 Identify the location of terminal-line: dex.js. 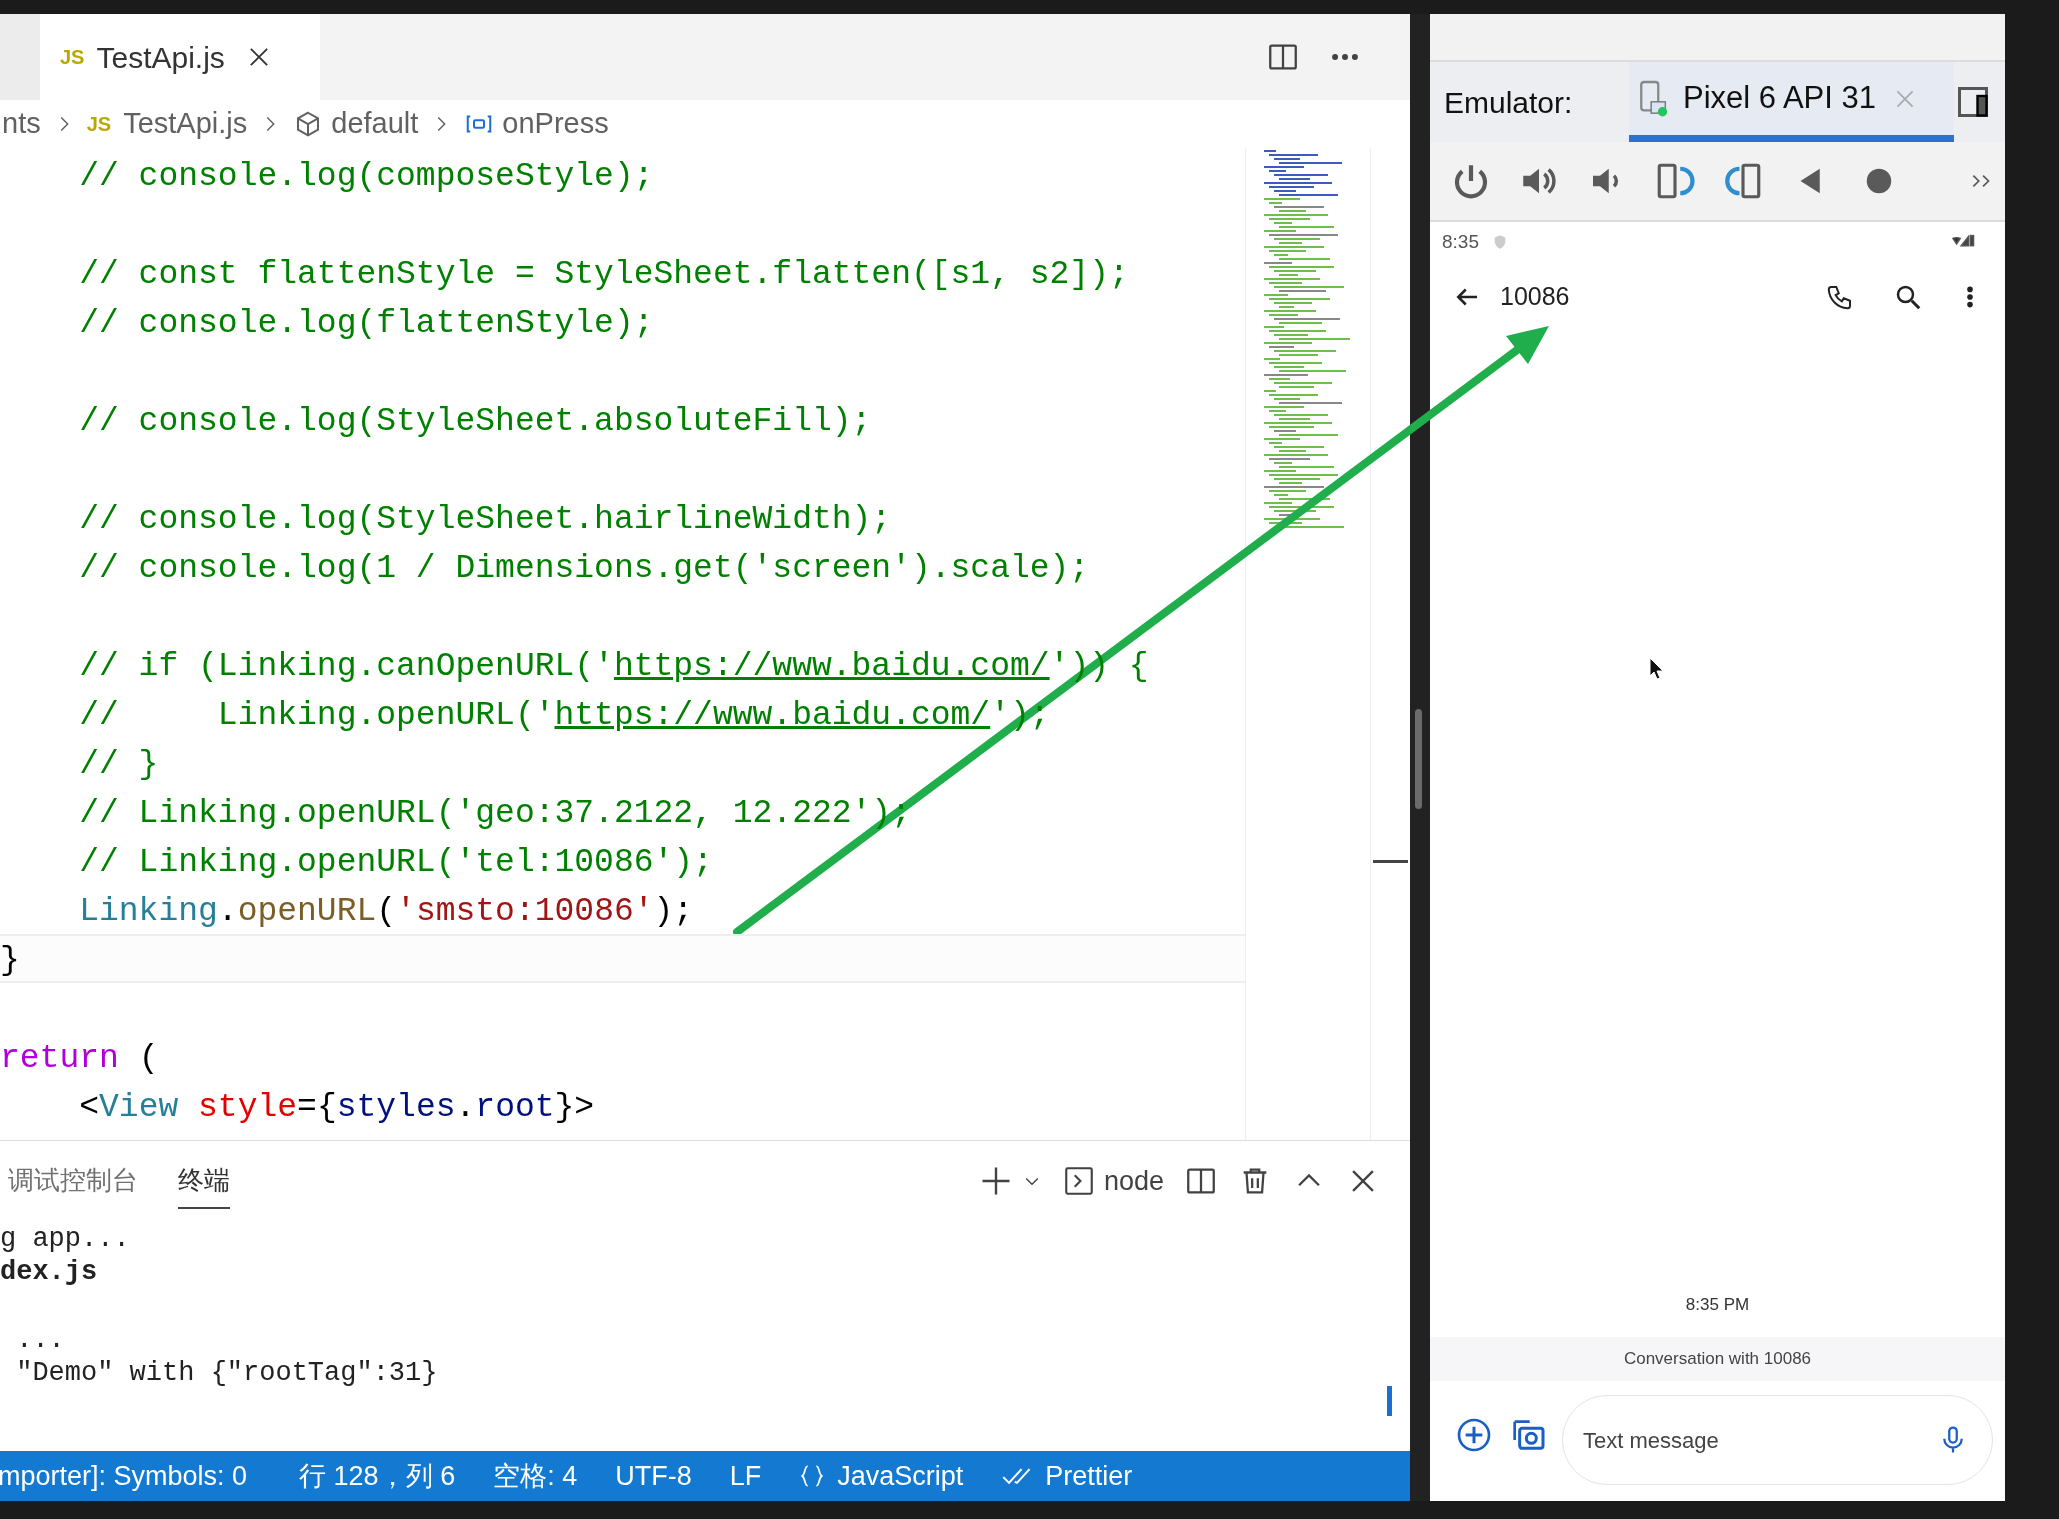
(49, 1272).